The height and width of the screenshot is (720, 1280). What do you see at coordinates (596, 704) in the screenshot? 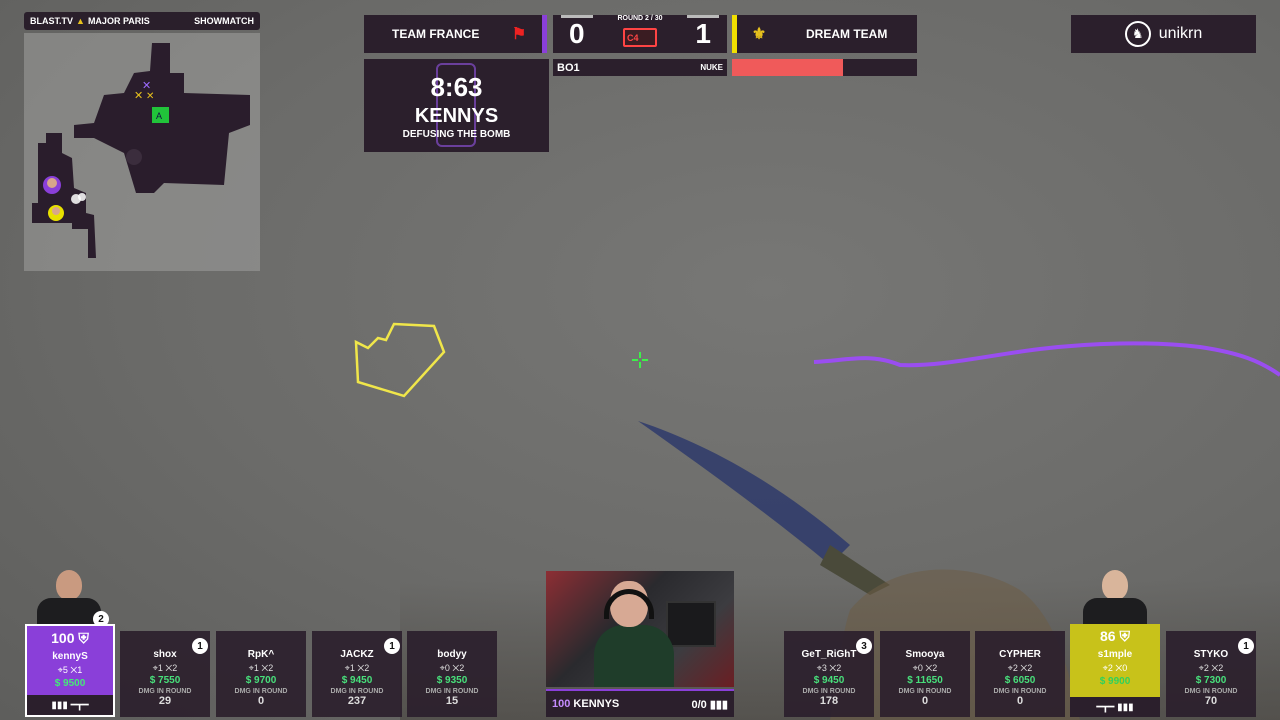
I see `webcam-player-name: KENNYS` at bounding box center [596, 704].